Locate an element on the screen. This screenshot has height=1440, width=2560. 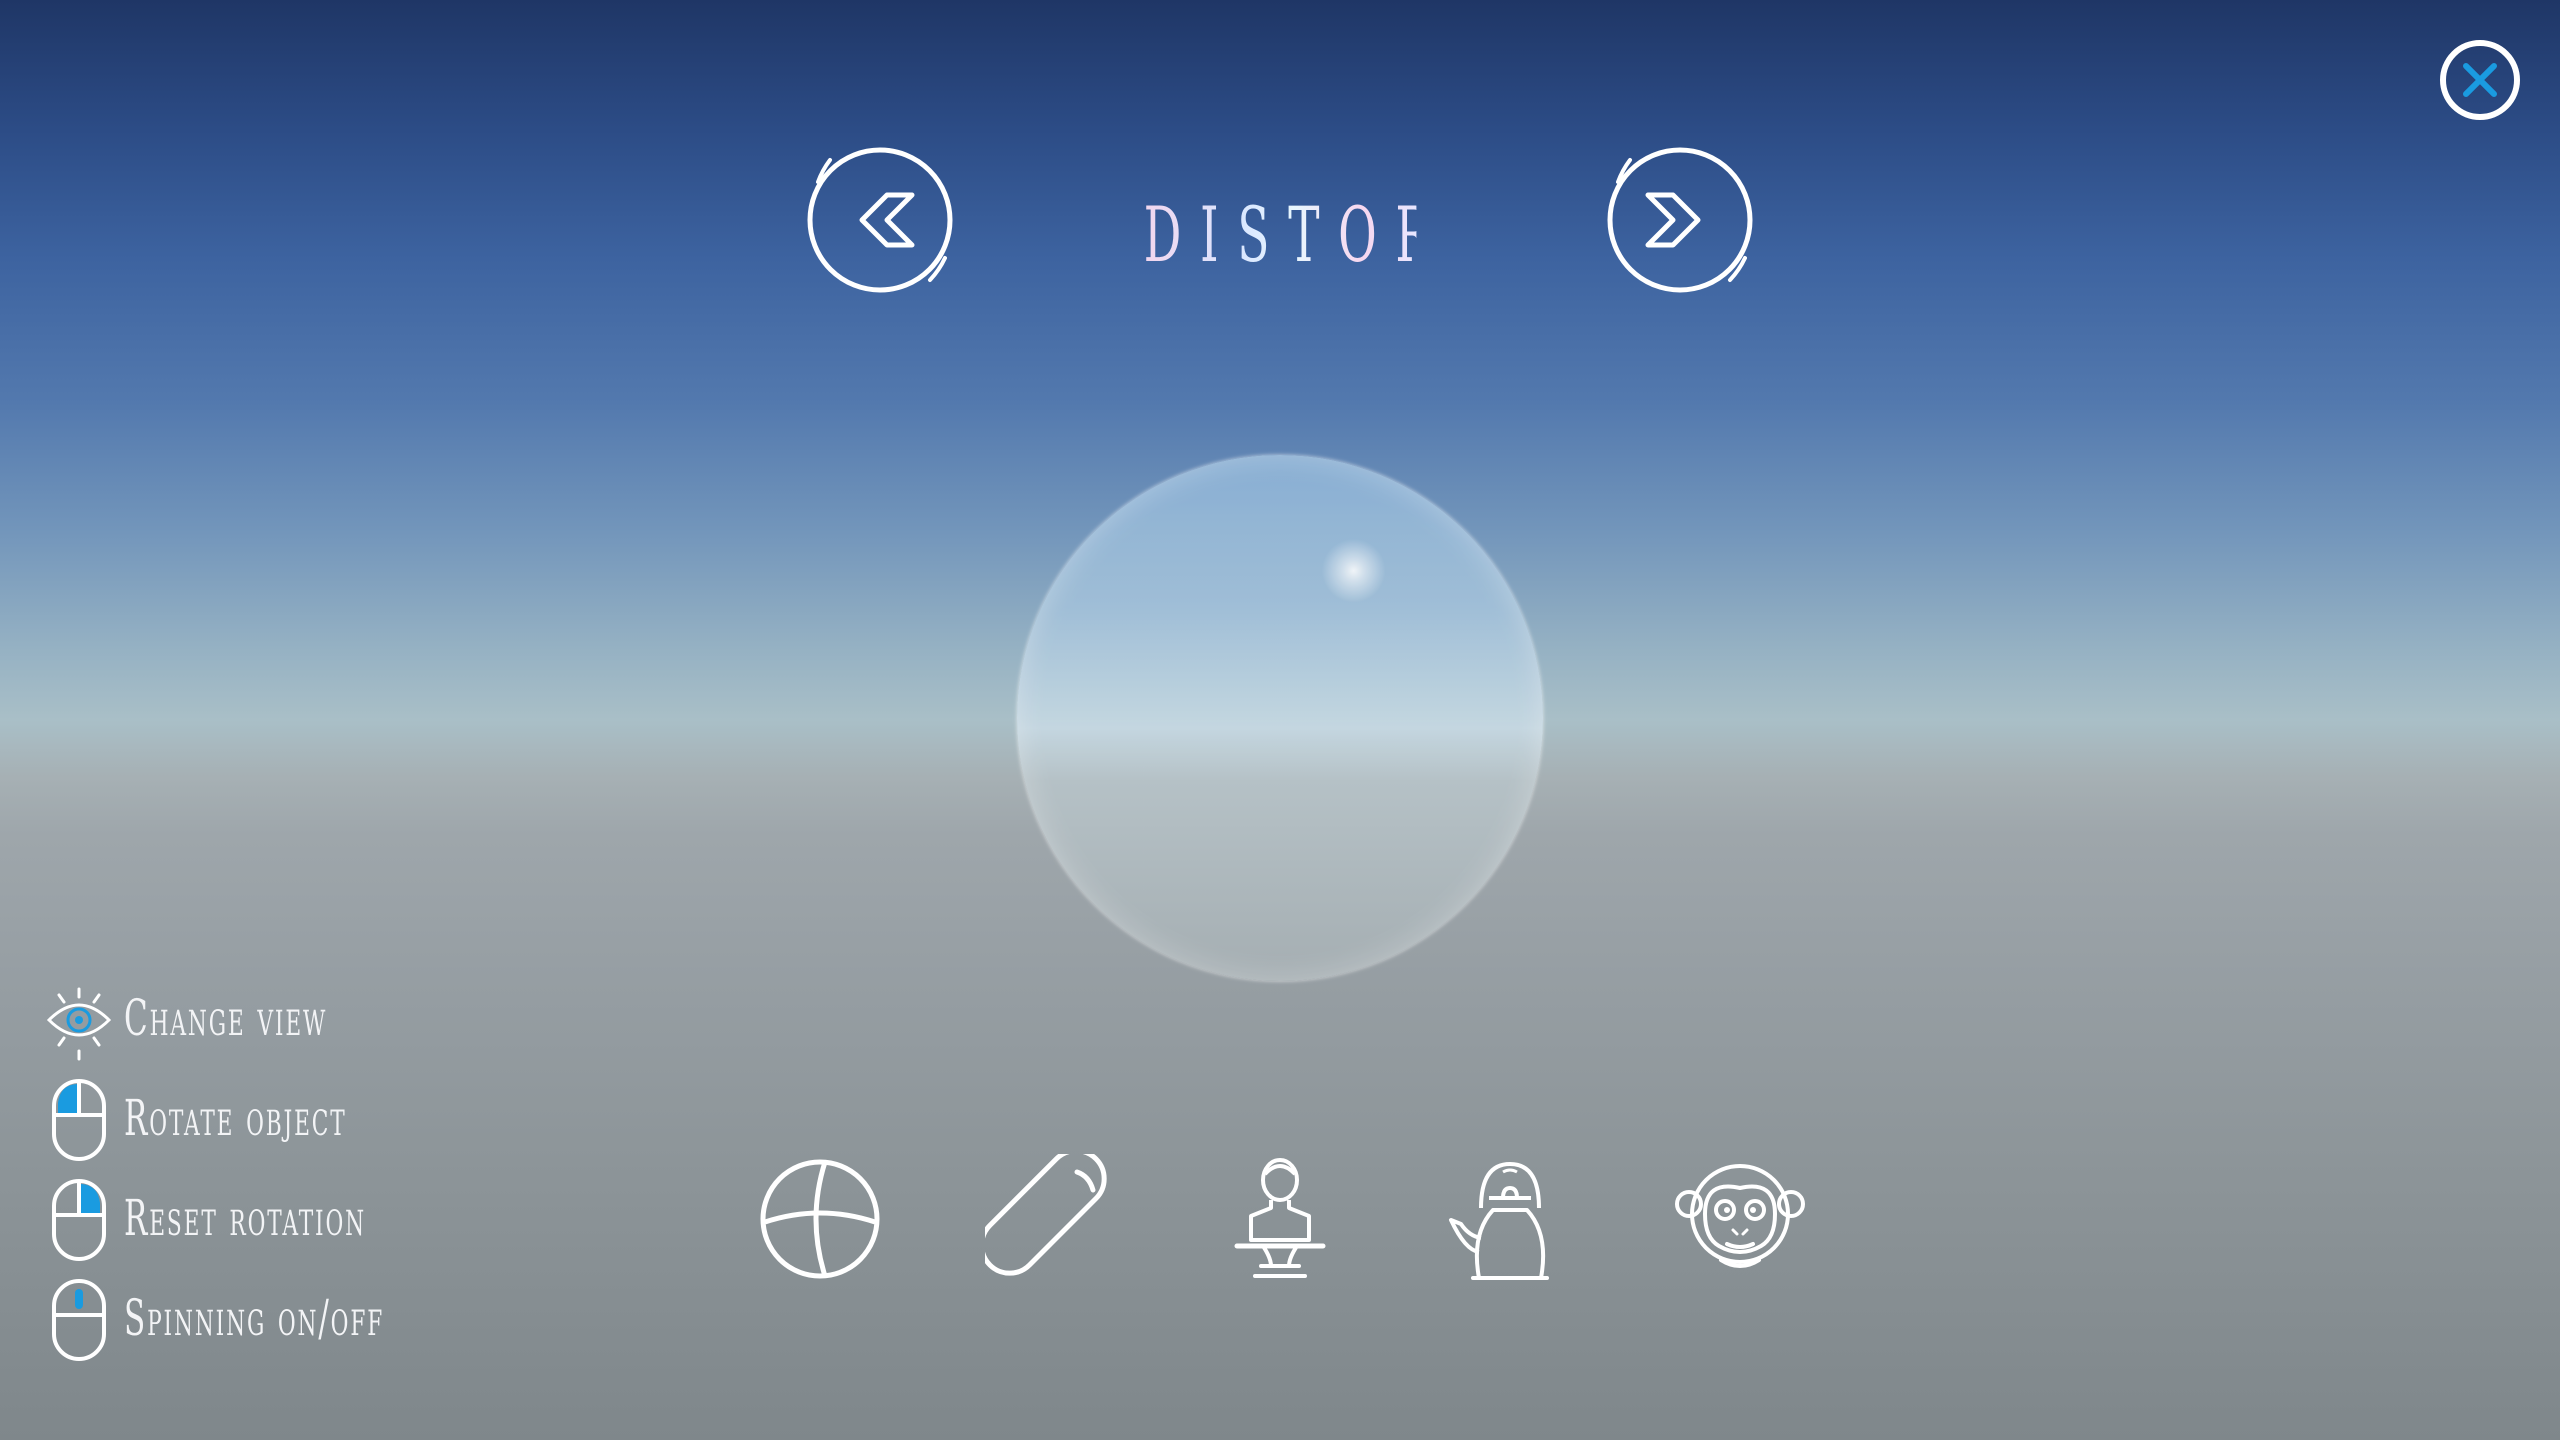
shape-monkey-button is located at coordinates (1740, 1219).